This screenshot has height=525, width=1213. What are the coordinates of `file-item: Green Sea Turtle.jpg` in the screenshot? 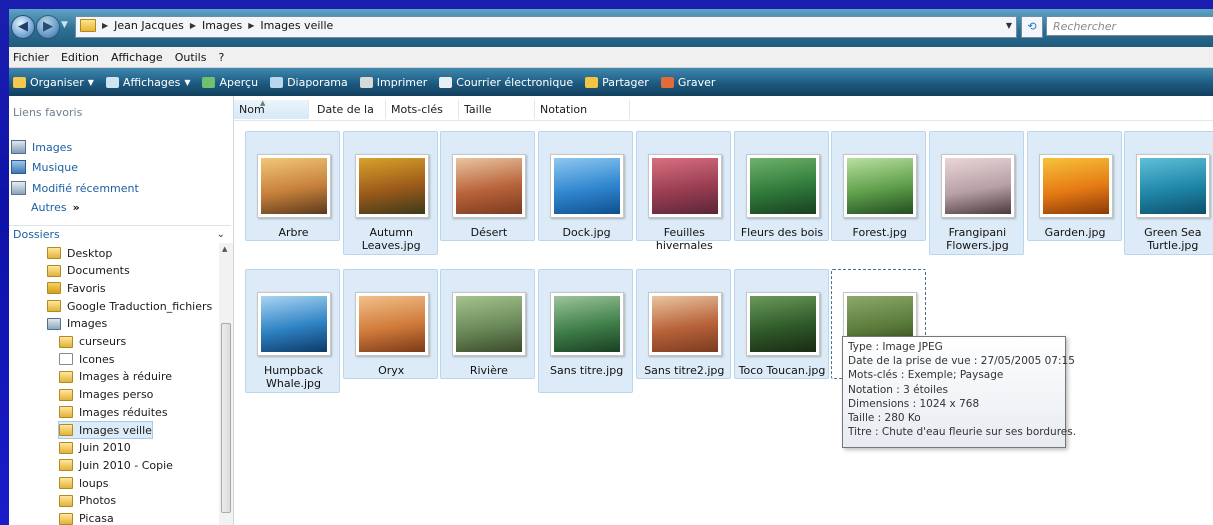 It's located at (1168, 193).